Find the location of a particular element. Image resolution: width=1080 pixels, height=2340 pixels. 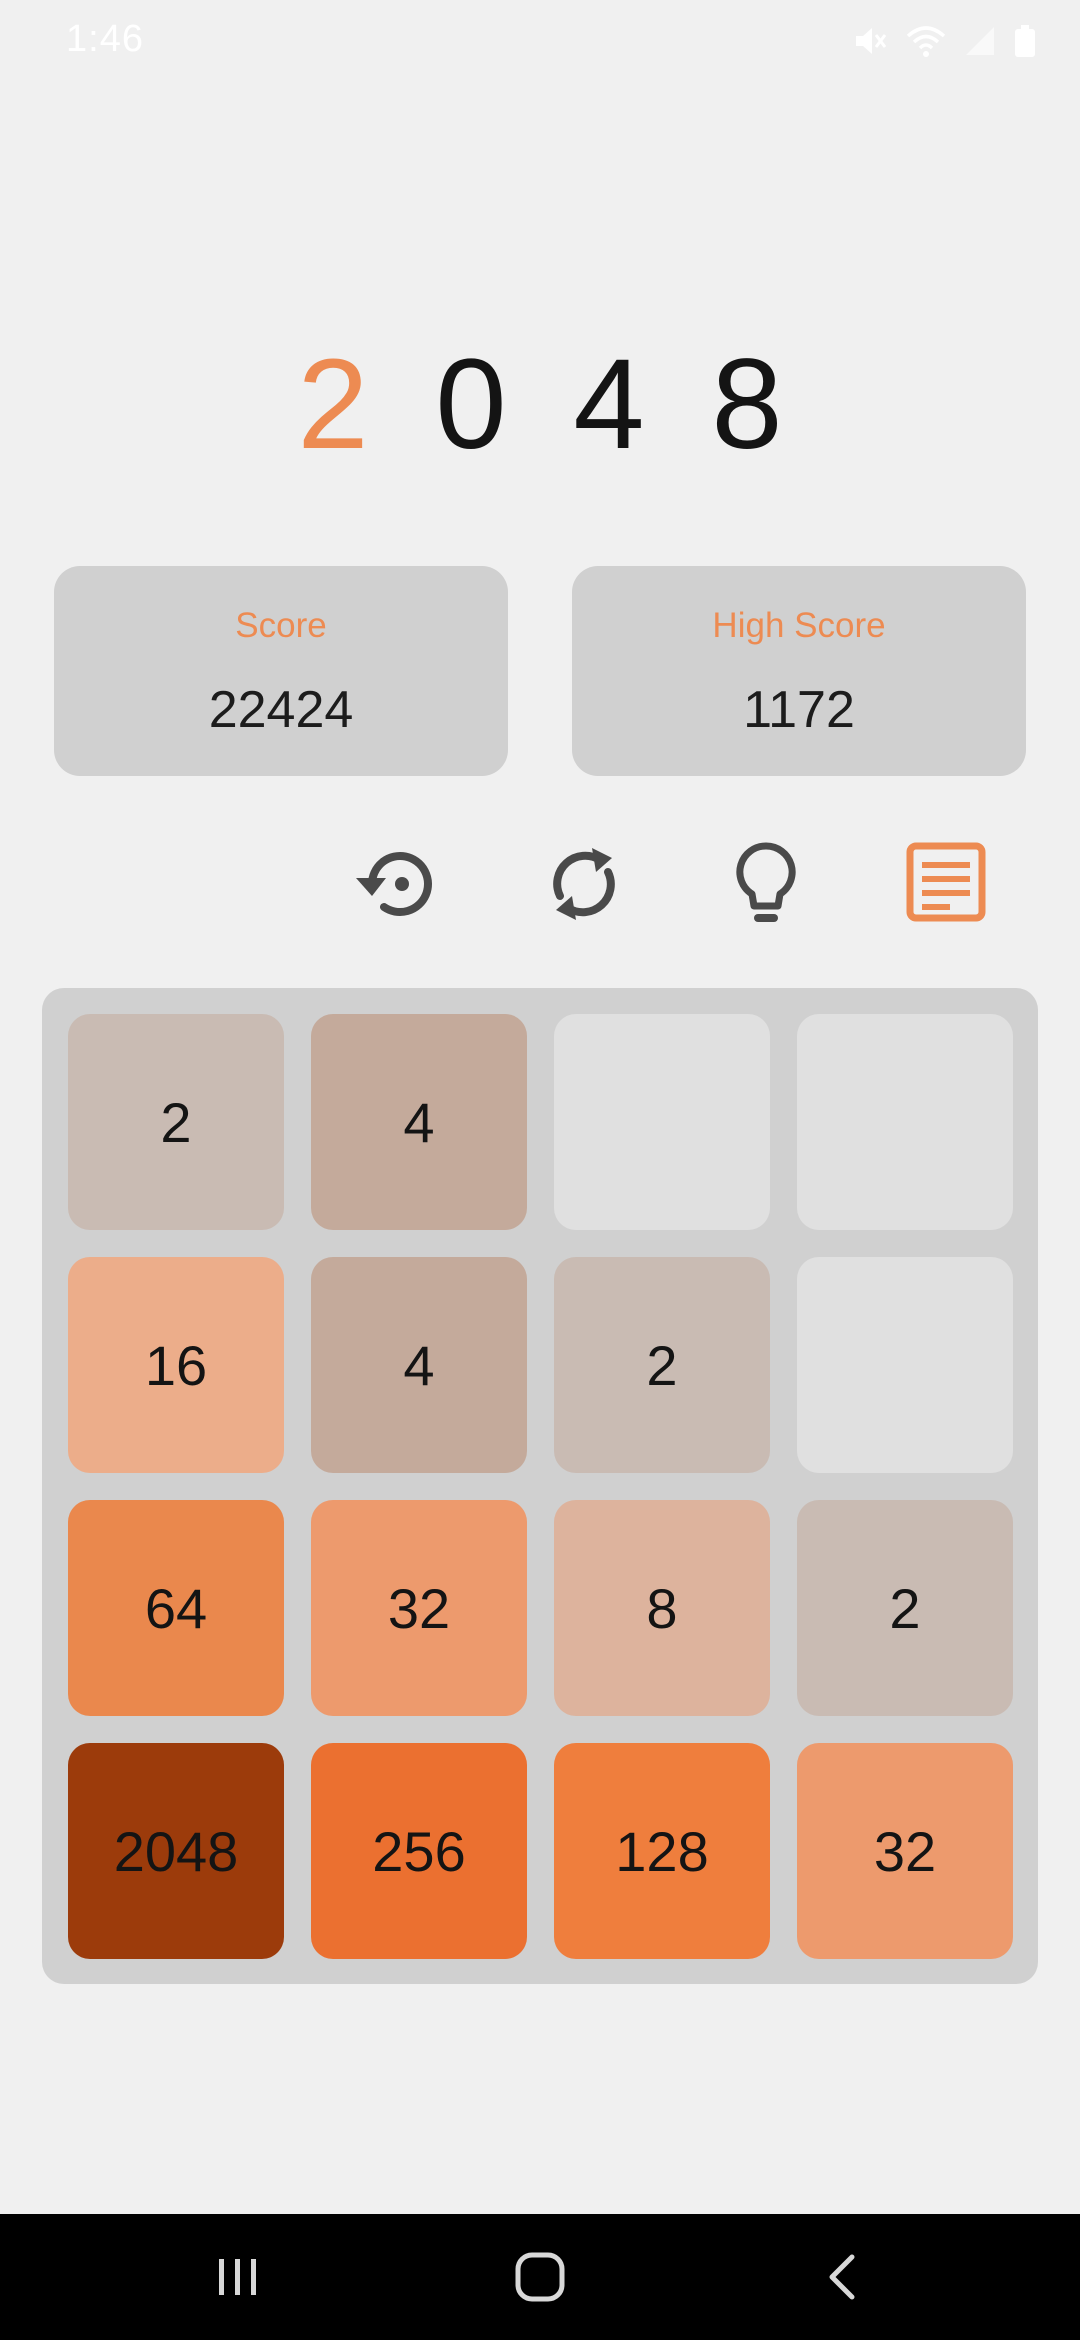

high-score-box: High Score 1172 is located at coordinates (799, 671).